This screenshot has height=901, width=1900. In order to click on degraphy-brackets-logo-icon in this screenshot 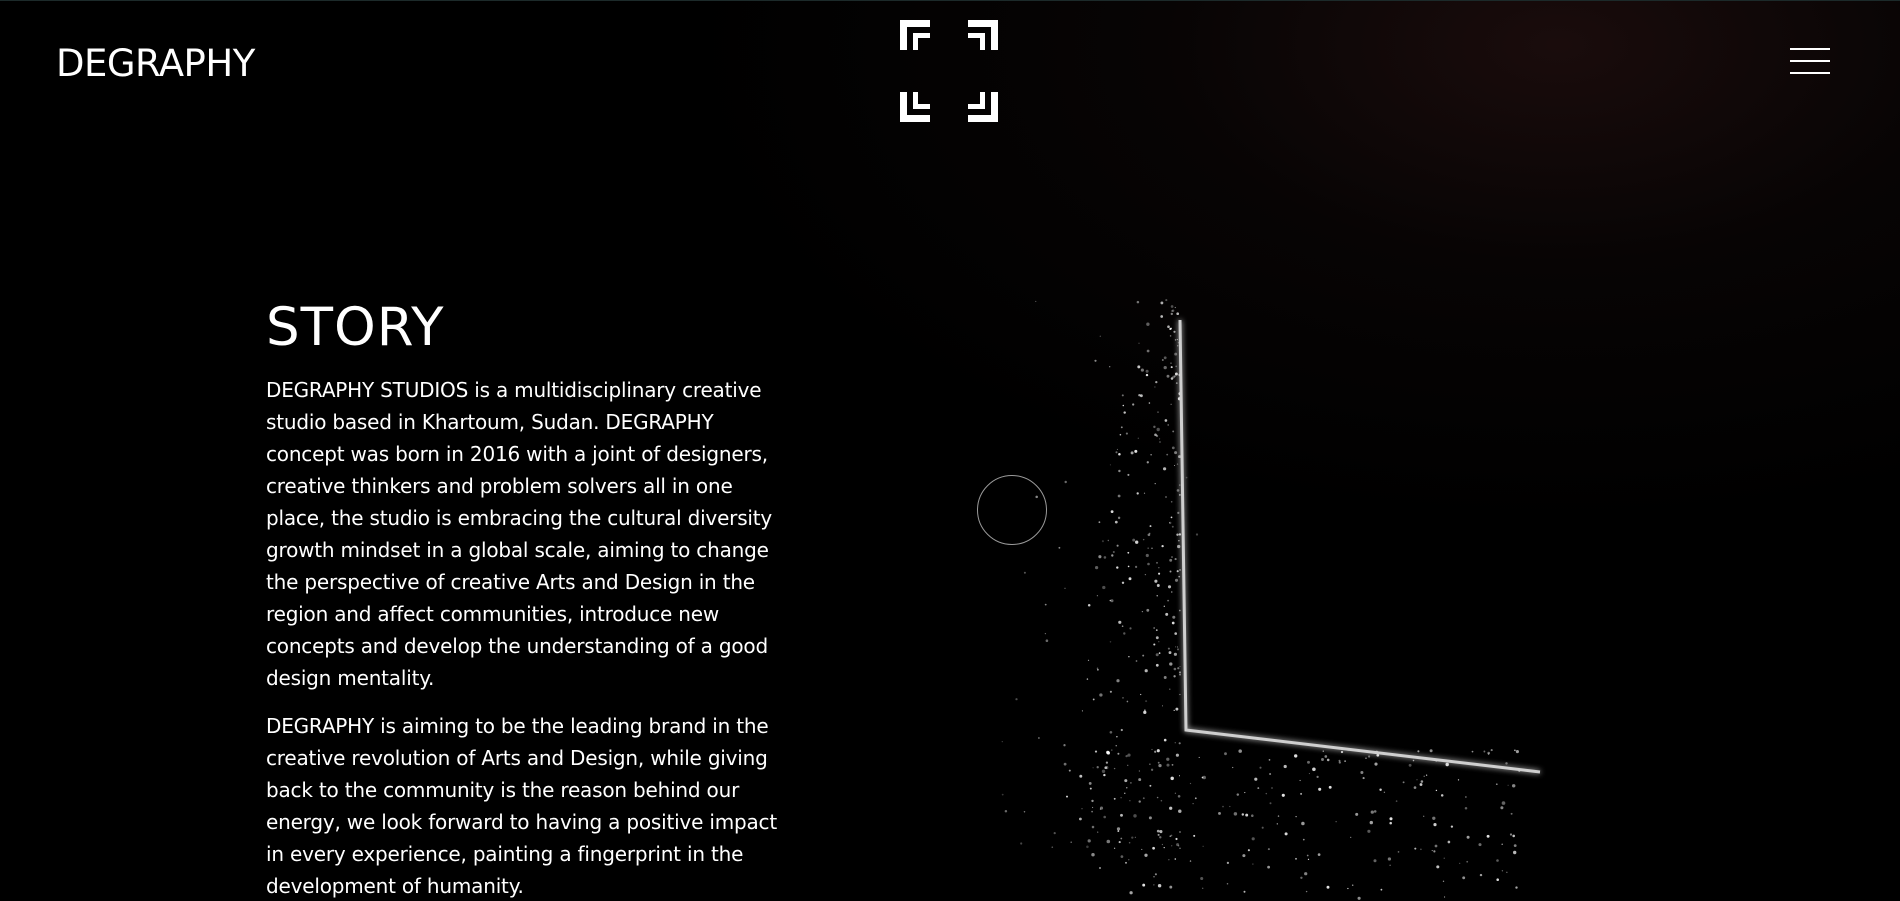, I will do `click(949, 71)`.